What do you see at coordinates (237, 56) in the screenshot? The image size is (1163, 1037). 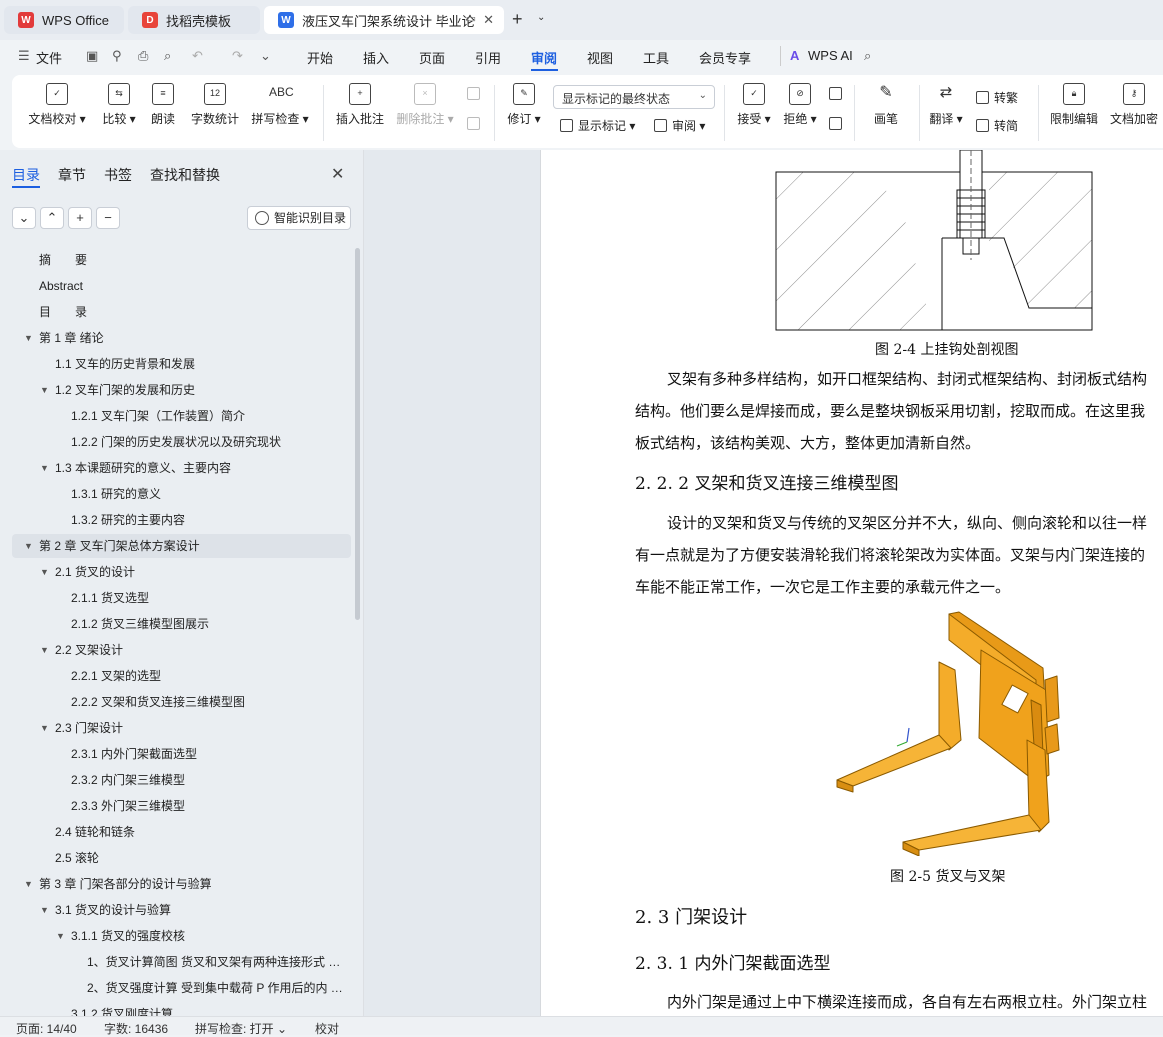 I see `redo-icon: ↷` at bounding box center [237, 56].